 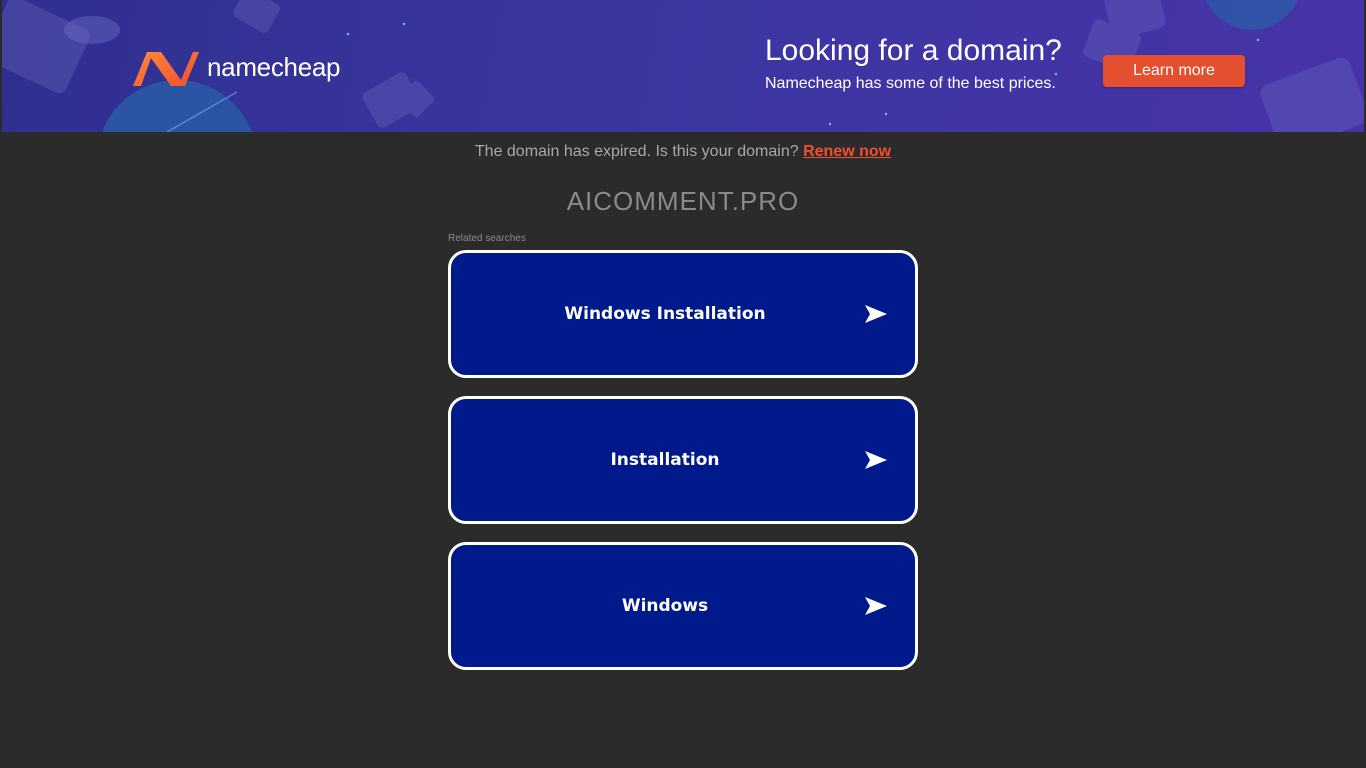 What do you see at coordinates (1174, 71) in the screenshot?
I see `learn-more-button: Learn more` at bounding box center [1174, 71].